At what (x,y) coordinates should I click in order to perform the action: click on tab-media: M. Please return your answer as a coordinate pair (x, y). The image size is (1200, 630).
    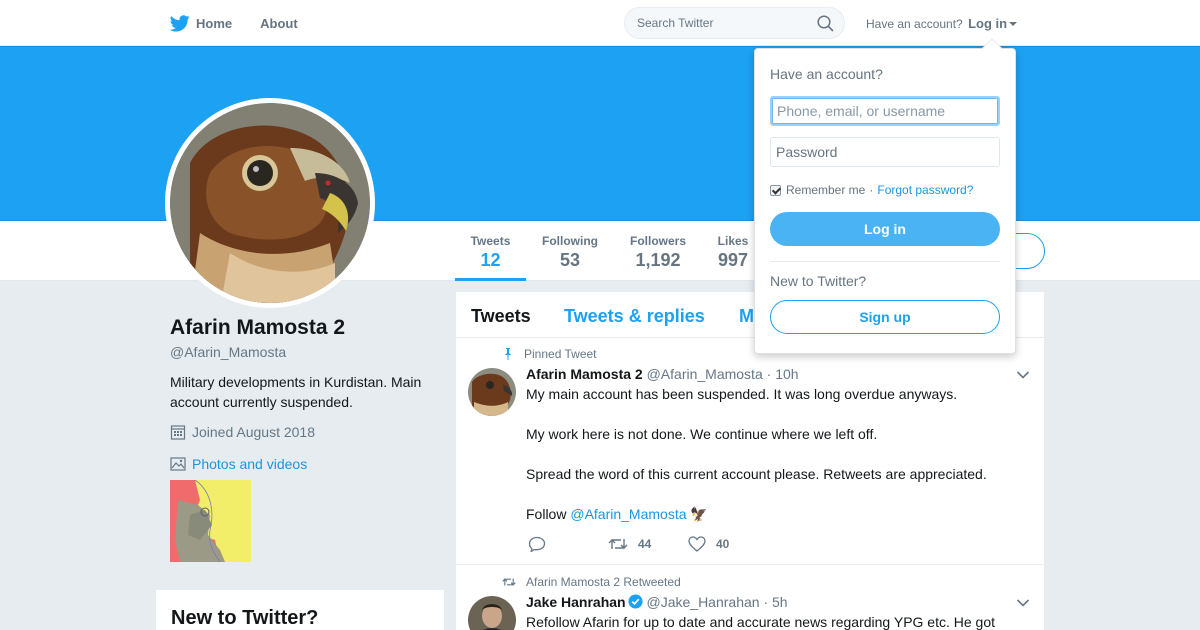
    Looking at the image, I should click on (746, 316).